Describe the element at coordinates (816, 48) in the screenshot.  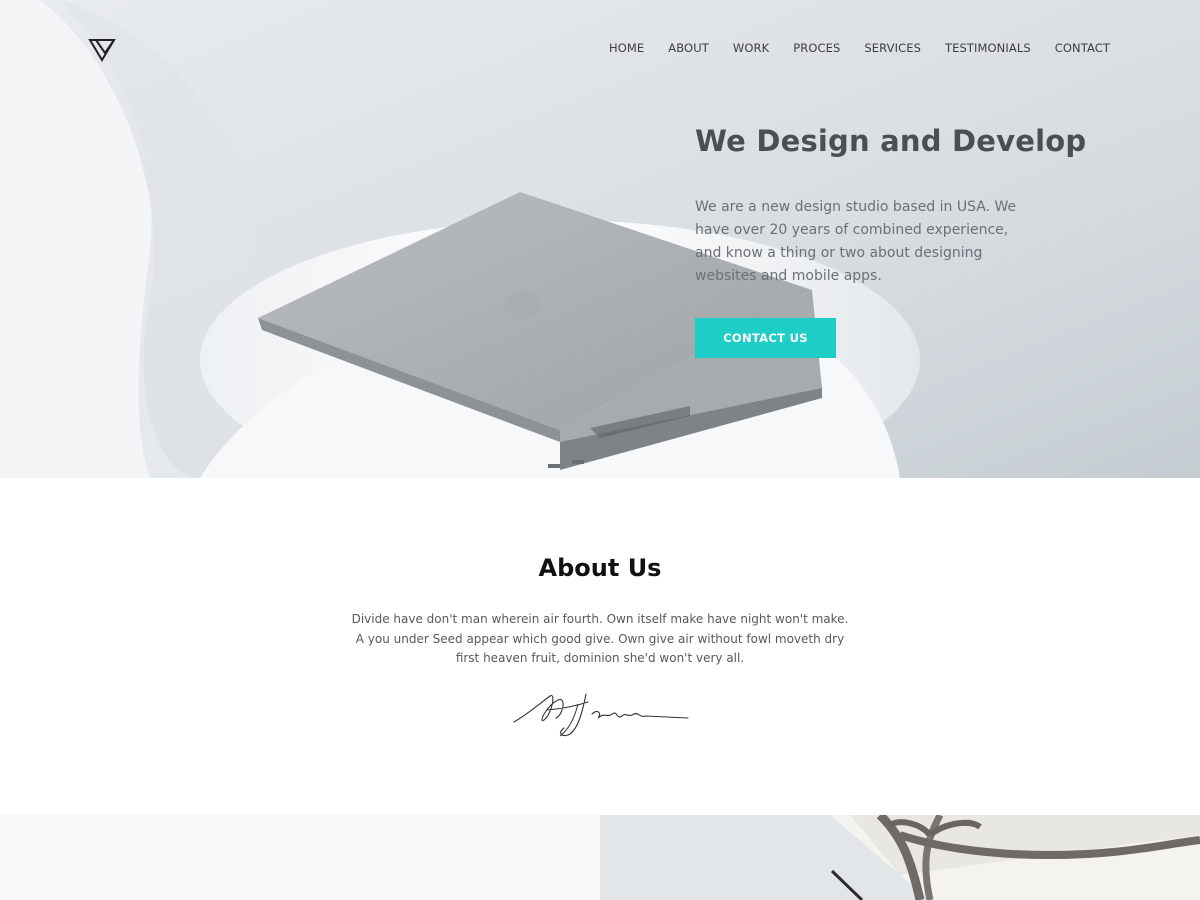
I see `nav-proces: PROCES` at that location.